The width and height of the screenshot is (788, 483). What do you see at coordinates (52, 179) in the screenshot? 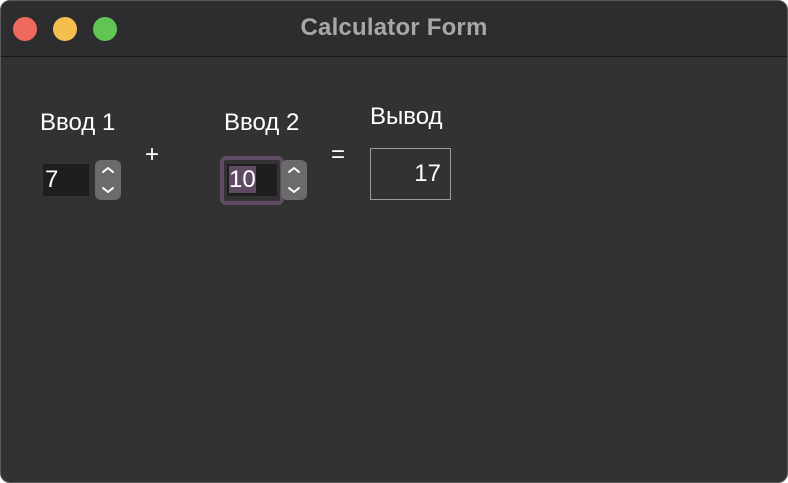
I see `input1-value: 7` at bounding box center [52, 179].